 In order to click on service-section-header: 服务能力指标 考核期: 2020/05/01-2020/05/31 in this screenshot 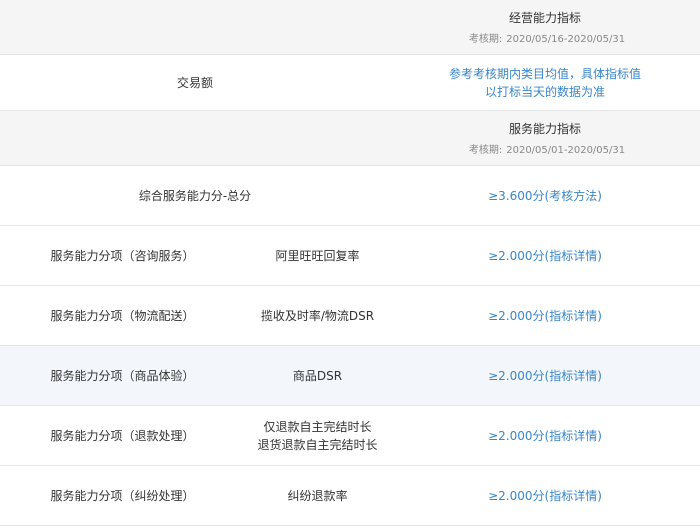, I will do `click(350, 138)`.